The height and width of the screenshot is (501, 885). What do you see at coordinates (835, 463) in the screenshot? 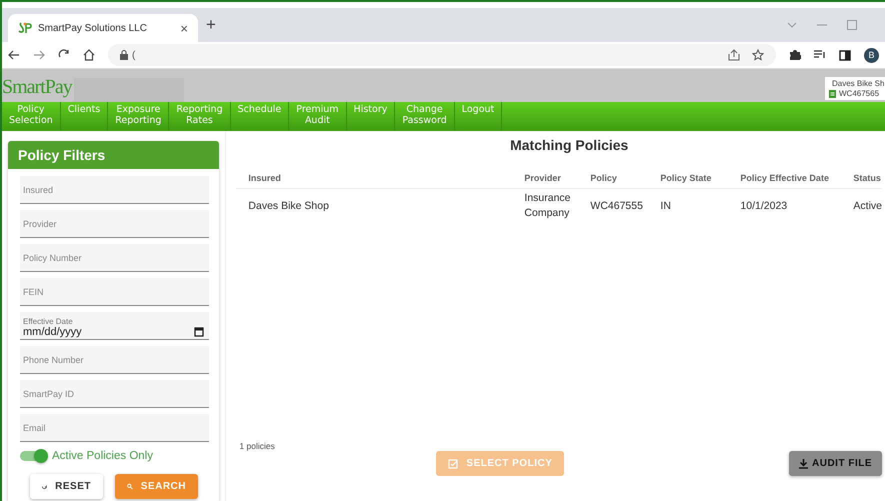
I see `audit-file-button: AUDIT FILE` at bounding box center [835, 463].